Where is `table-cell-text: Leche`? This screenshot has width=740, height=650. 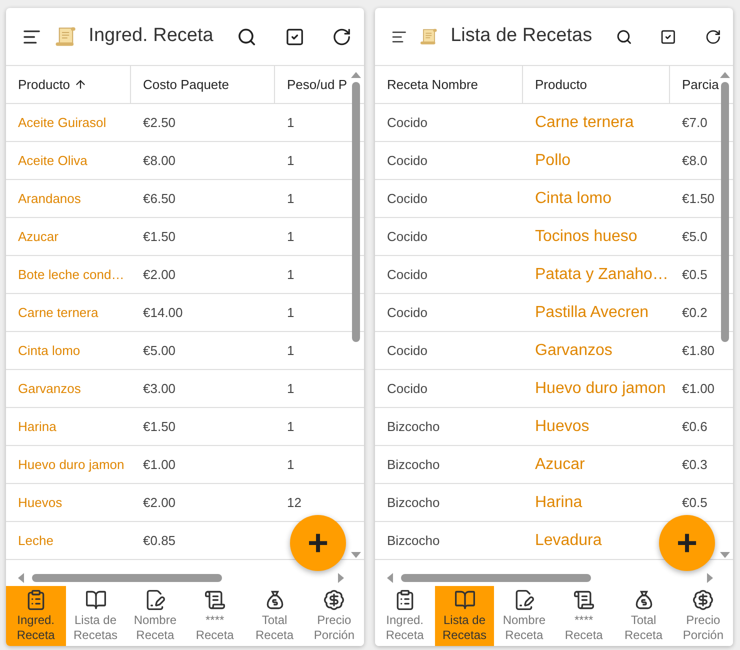
table-cell-text: Leche is located at coordinates (36, 541).